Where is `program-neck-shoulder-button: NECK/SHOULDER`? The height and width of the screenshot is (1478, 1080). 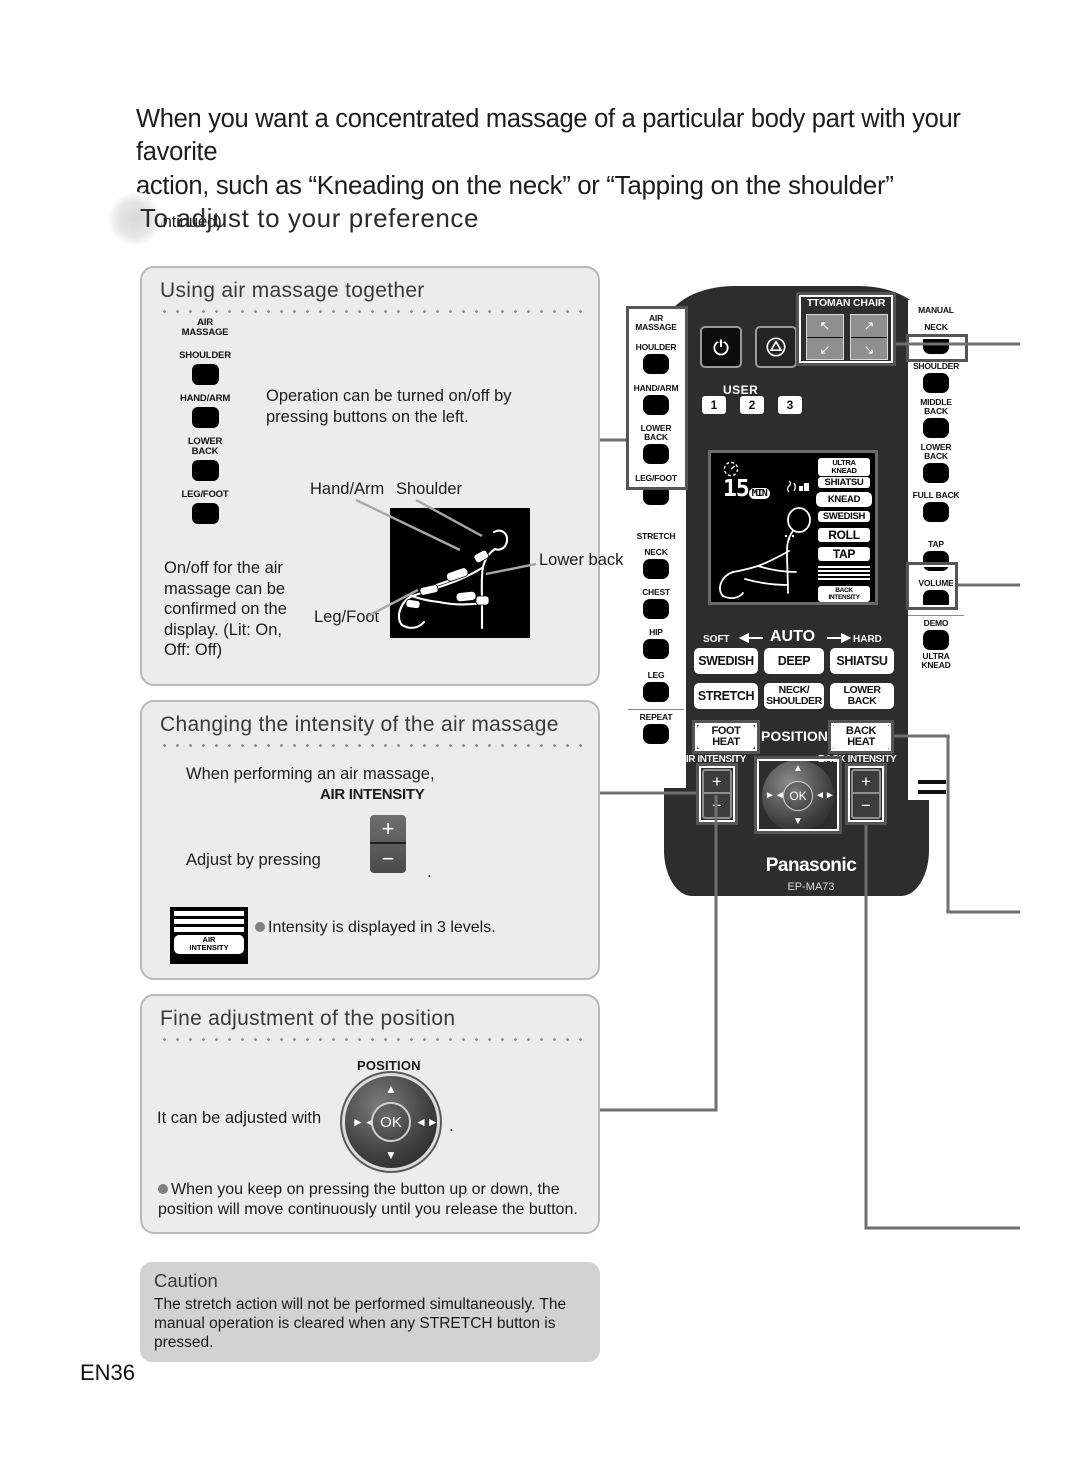
program-neck-shoulder-button: NECK/SHOULDER is located at coordinates (794, 696).